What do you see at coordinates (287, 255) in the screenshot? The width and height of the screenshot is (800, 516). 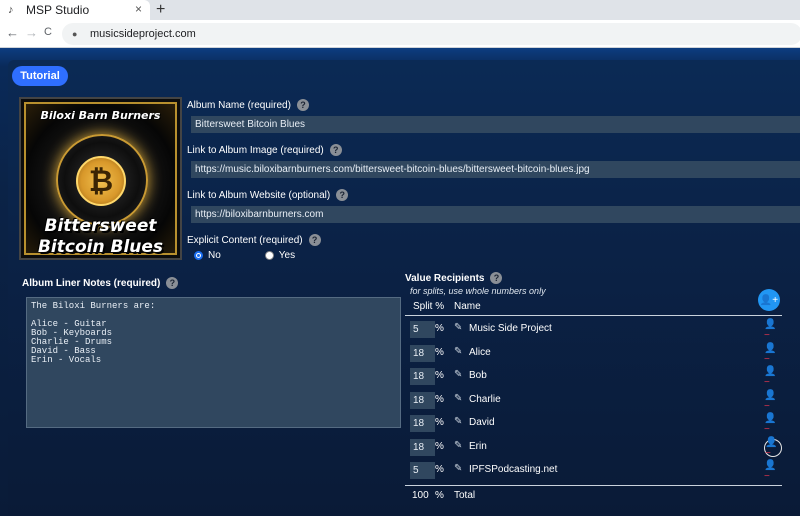 I see `explicit-yes-label: Yes` at bounding box center [287, 255].